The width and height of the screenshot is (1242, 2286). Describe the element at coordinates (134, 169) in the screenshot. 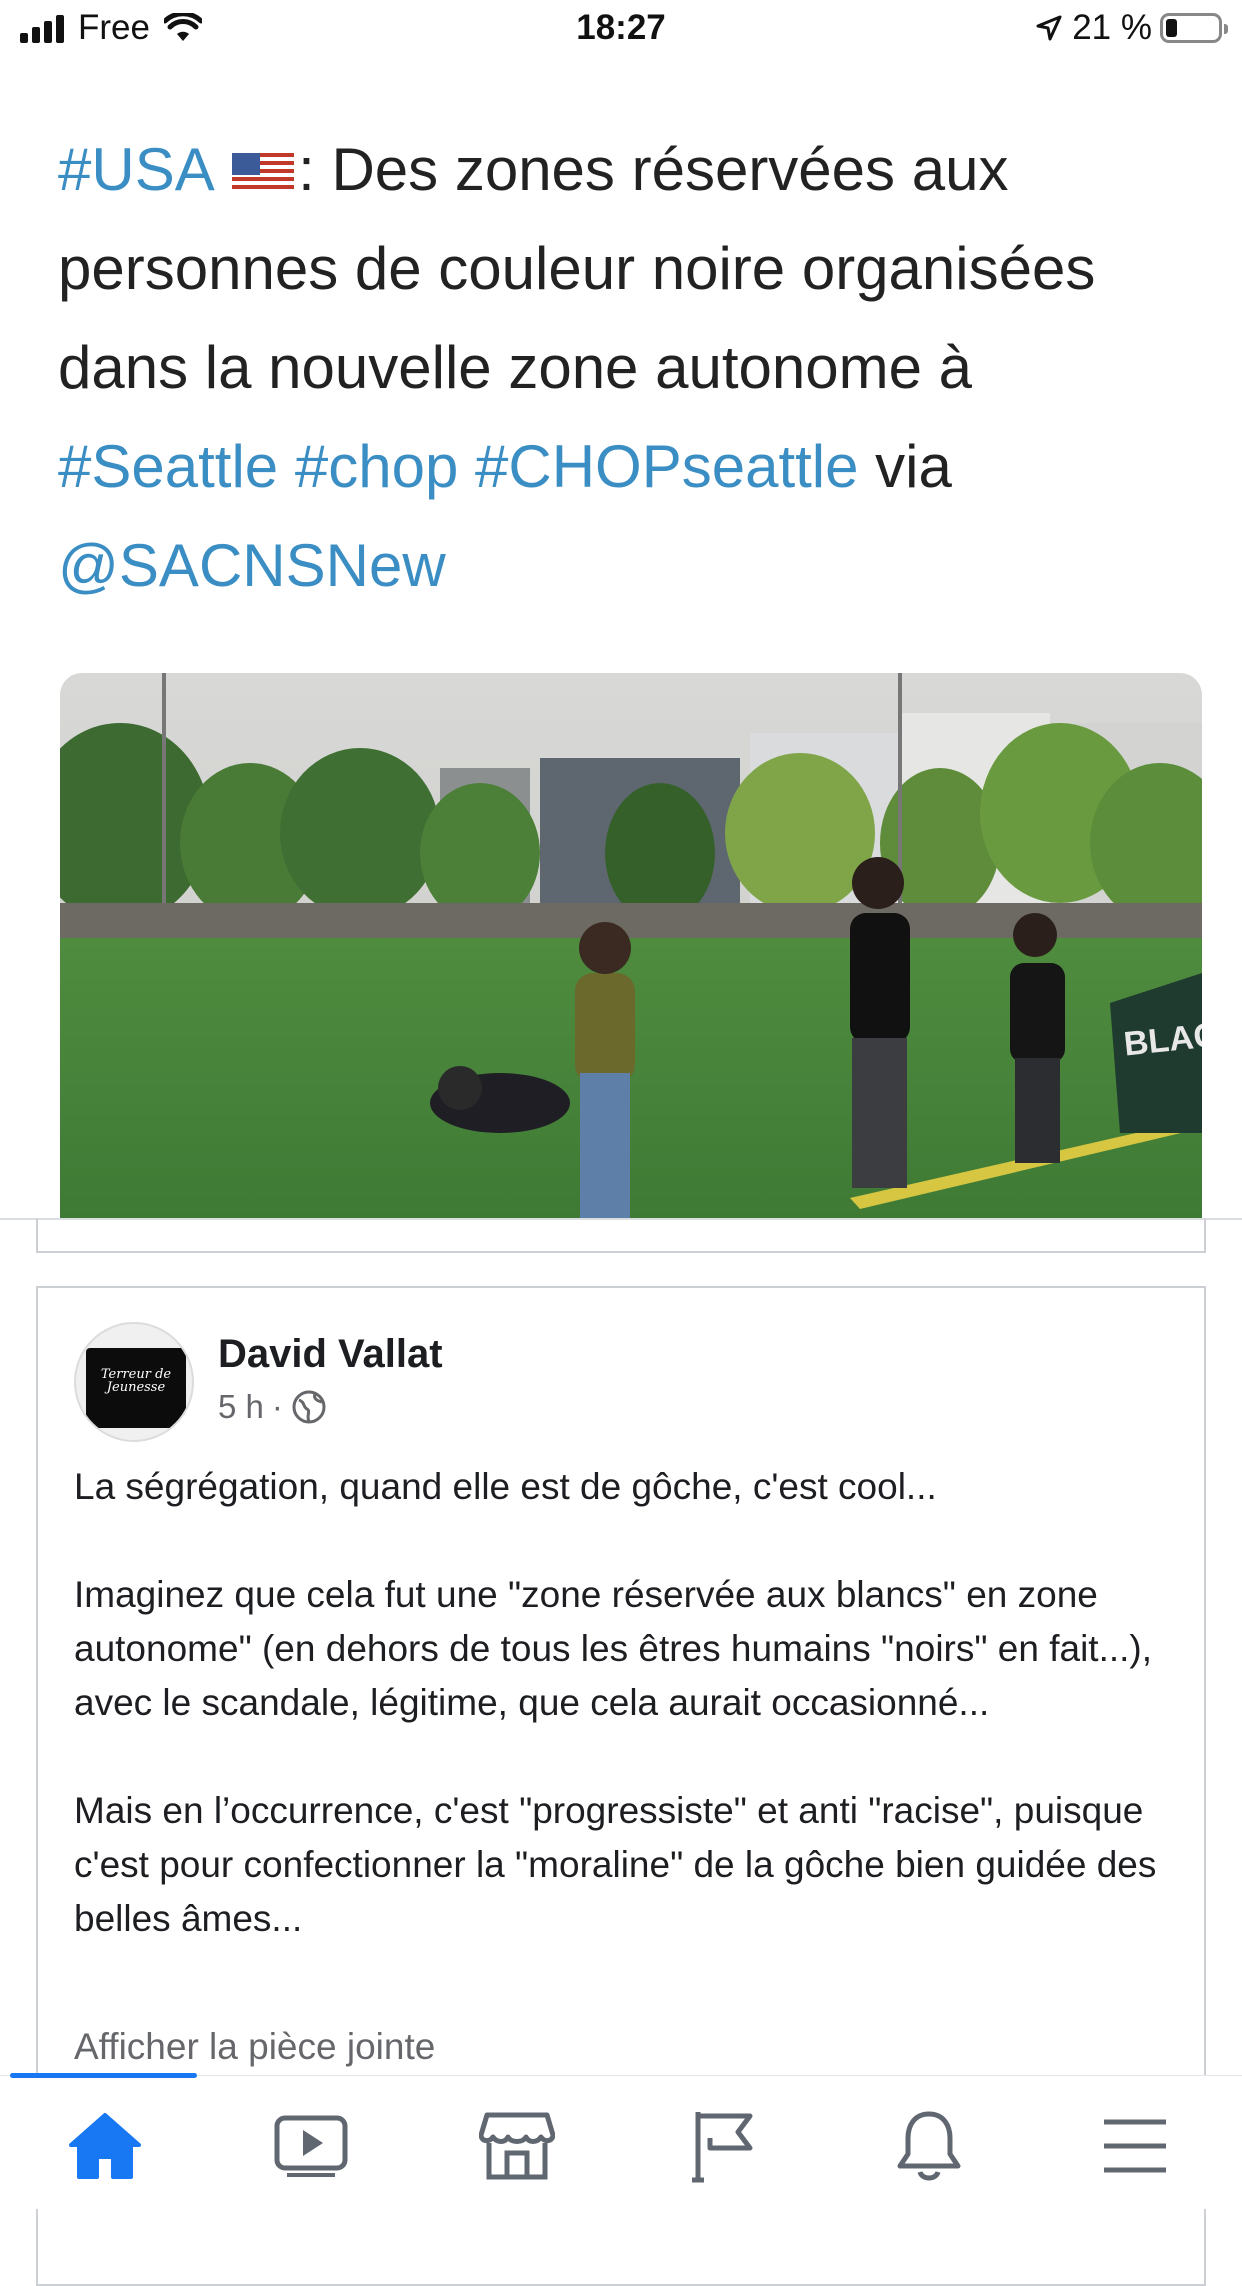

I see `hashtag-usa: #USA` at that location.